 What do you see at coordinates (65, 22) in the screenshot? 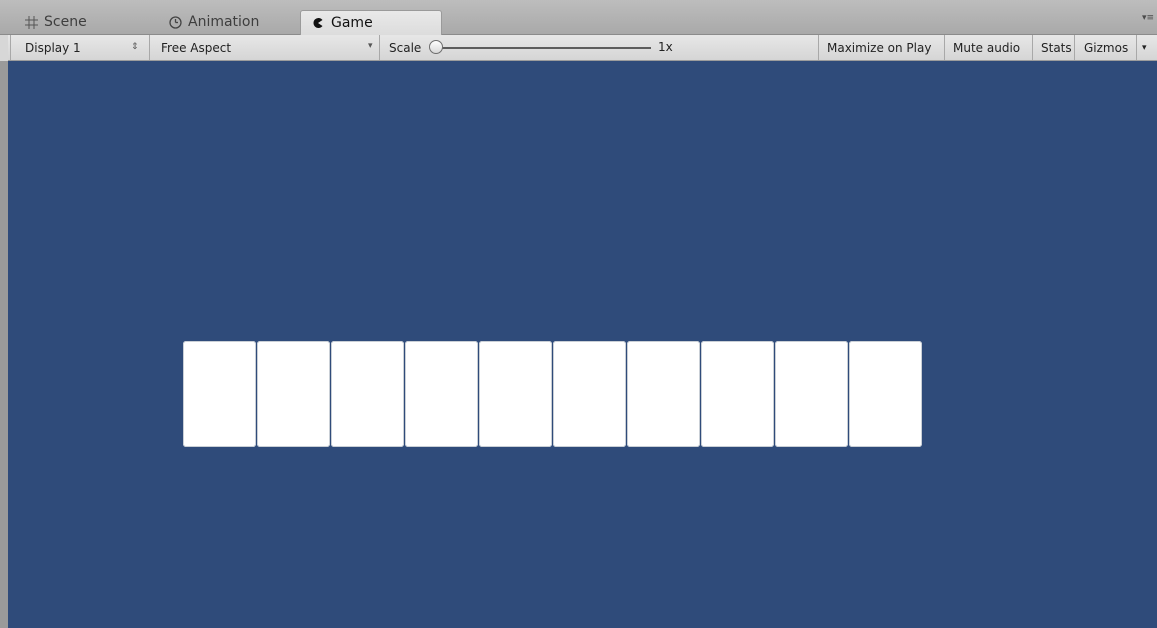
I see `tab-scene-label: Scene` at bounding box center [65, 22].